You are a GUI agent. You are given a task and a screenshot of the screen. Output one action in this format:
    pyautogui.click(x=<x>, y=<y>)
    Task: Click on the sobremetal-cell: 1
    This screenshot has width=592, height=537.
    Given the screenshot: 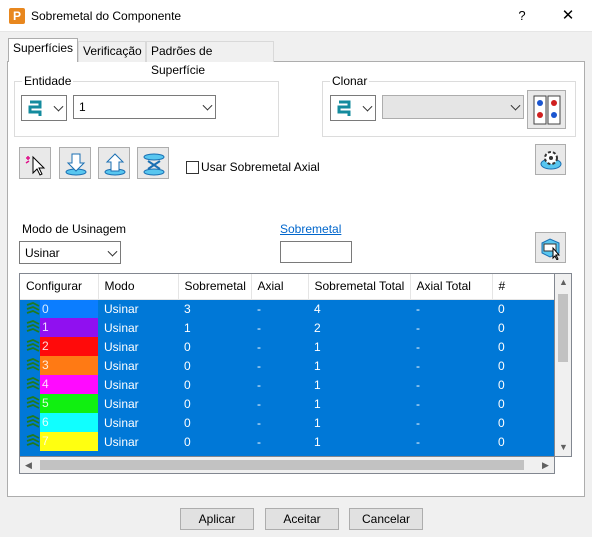 What is the action you would take?
    pyautogui.click(x=214, y=327)
    